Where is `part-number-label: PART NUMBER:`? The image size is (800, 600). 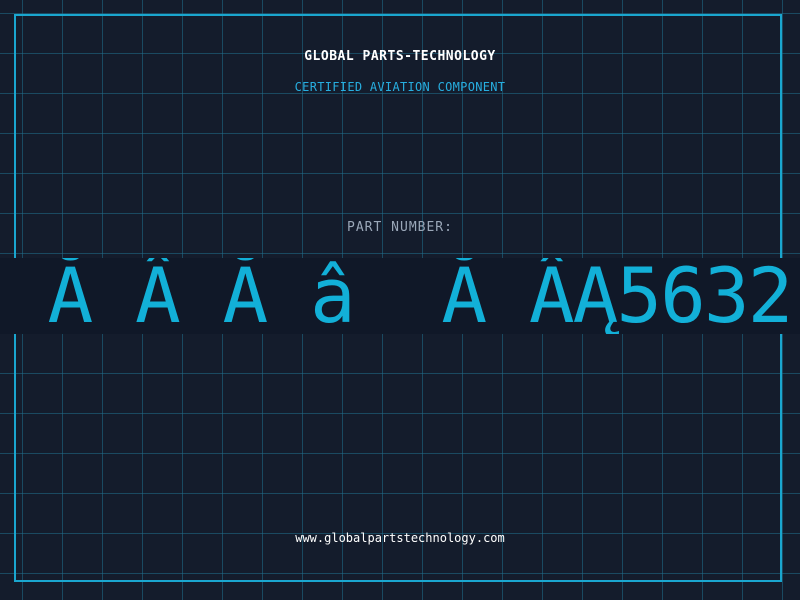 part-number-label: PART NUMBER: is located at coordinates (400, 227).